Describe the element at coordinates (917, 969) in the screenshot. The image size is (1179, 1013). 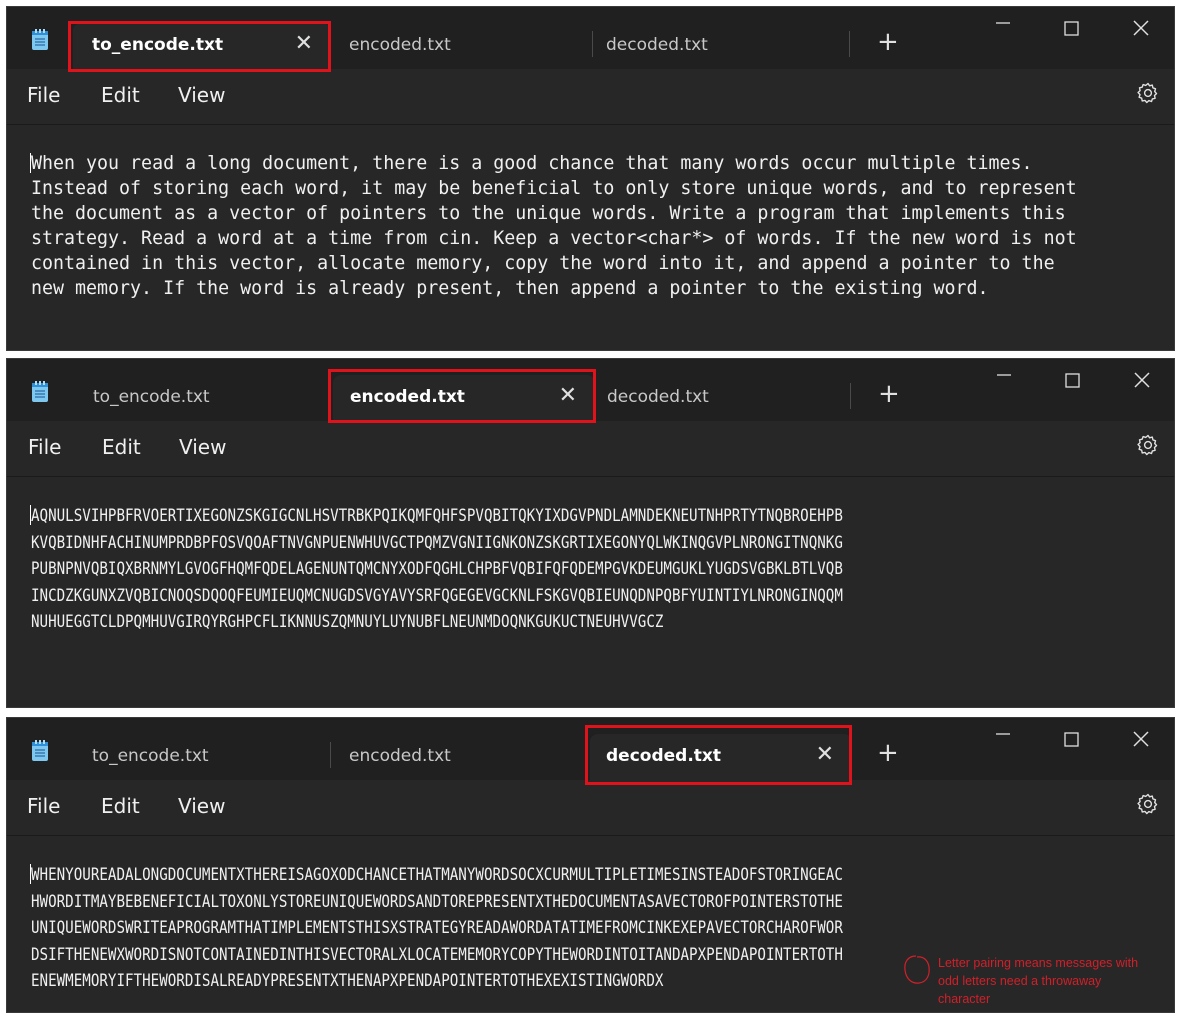
I see `annotation-circle` at that location.